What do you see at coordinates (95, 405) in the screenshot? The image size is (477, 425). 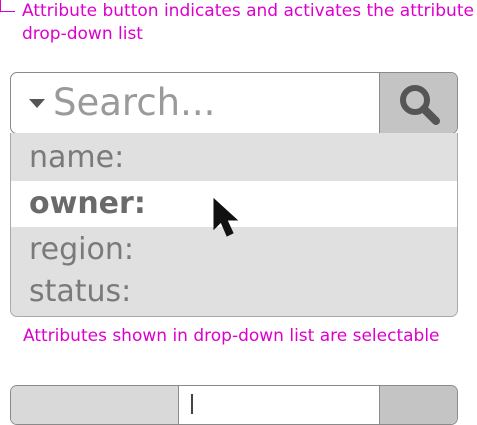 I see `attribute-button-filled` at bounding box center [95, 405].